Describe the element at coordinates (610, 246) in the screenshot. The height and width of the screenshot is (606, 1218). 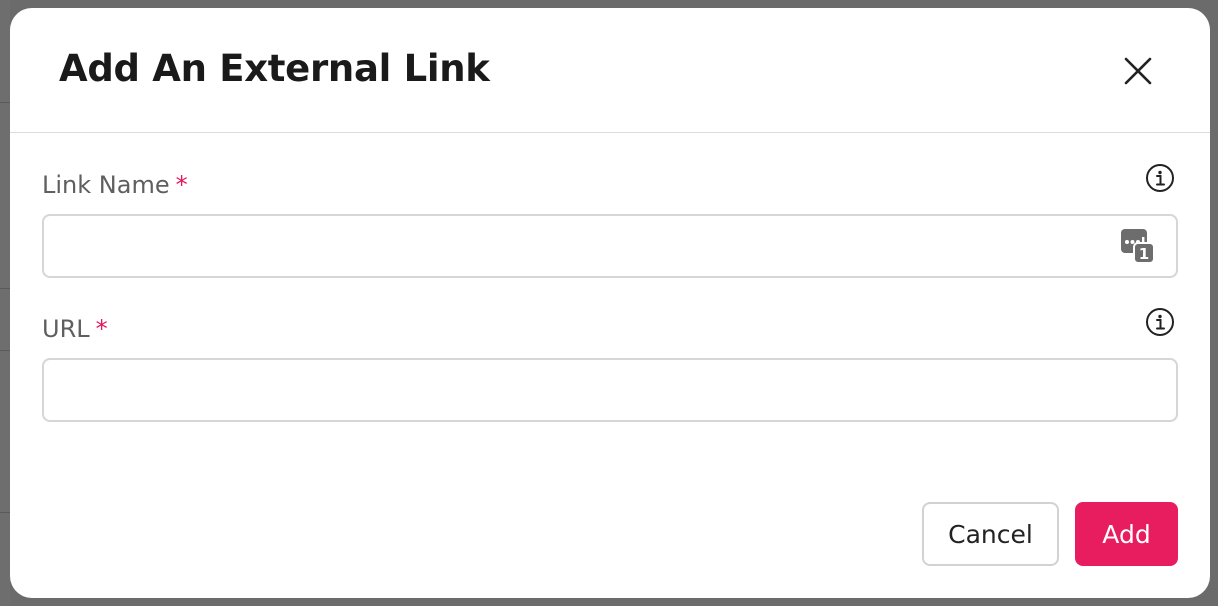
I see `link-name-input` at that location.